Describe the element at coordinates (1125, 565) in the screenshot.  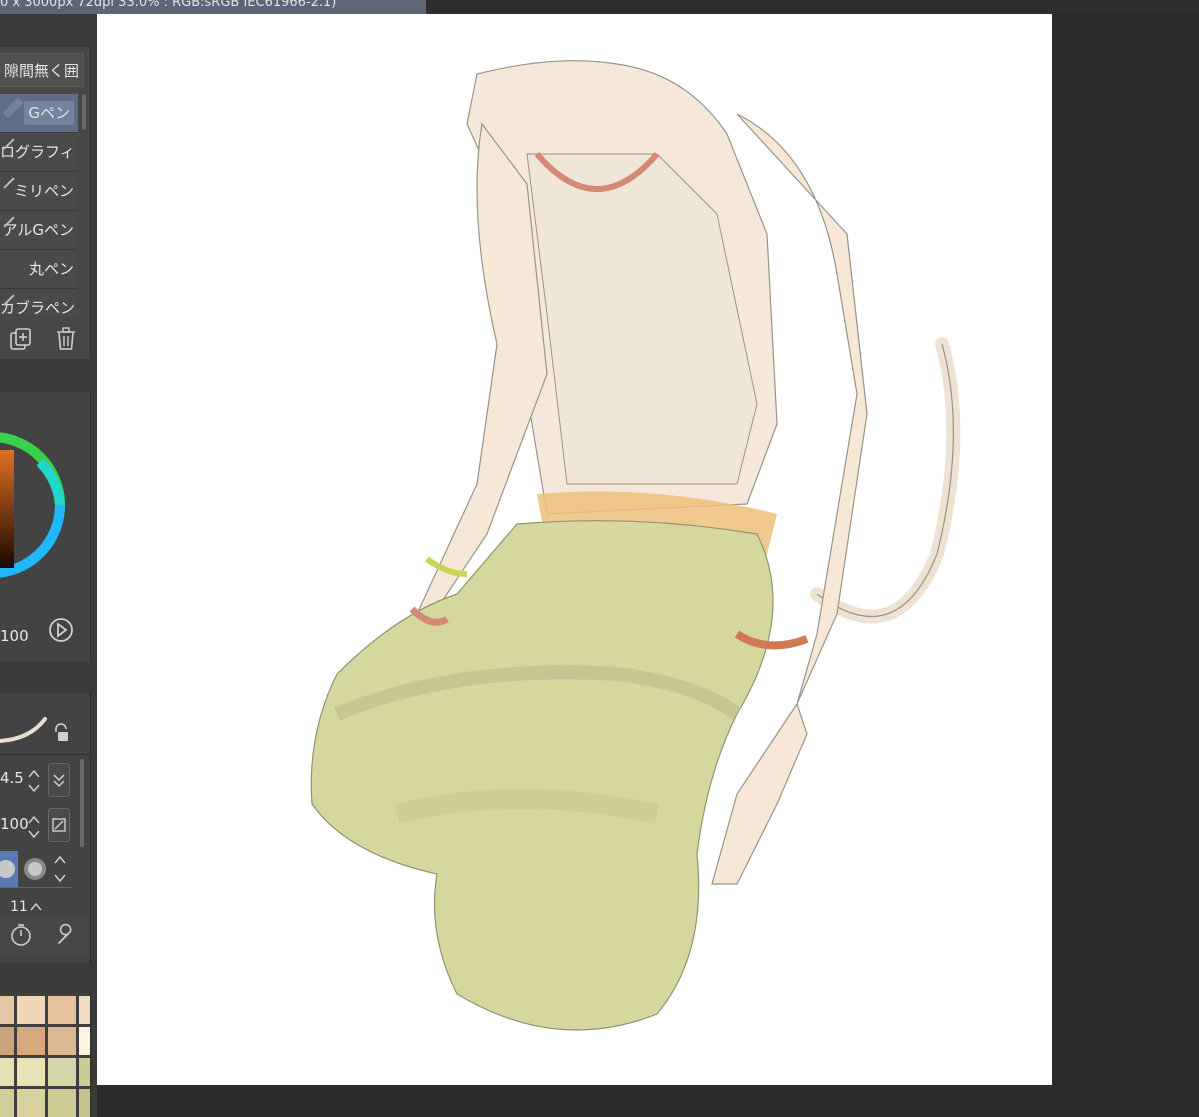
I see `right-dock` at that location.